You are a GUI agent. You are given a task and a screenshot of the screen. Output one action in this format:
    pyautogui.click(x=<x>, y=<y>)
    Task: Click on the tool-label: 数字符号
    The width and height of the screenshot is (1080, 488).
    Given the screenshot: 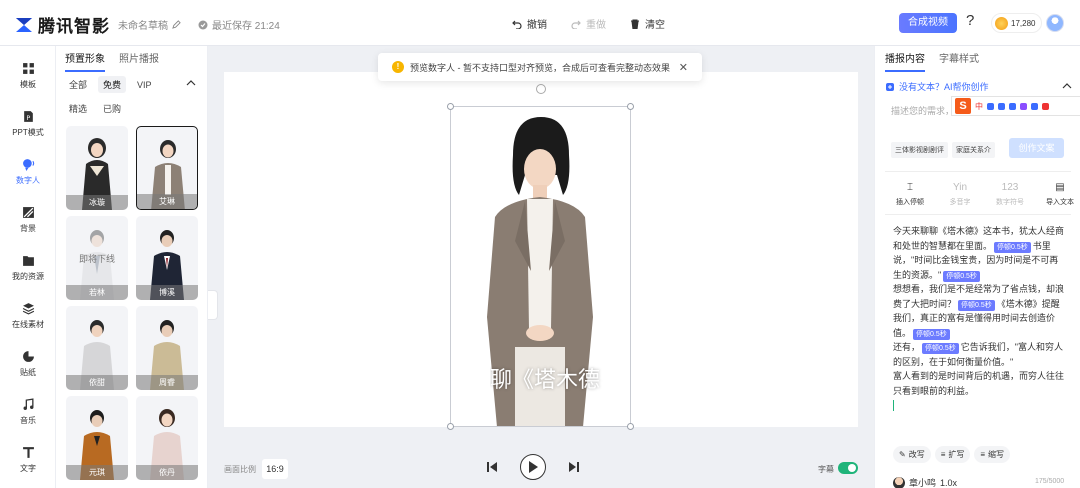 What is the action you would take?
    pyautogui.click(x=1010, y=202)
    